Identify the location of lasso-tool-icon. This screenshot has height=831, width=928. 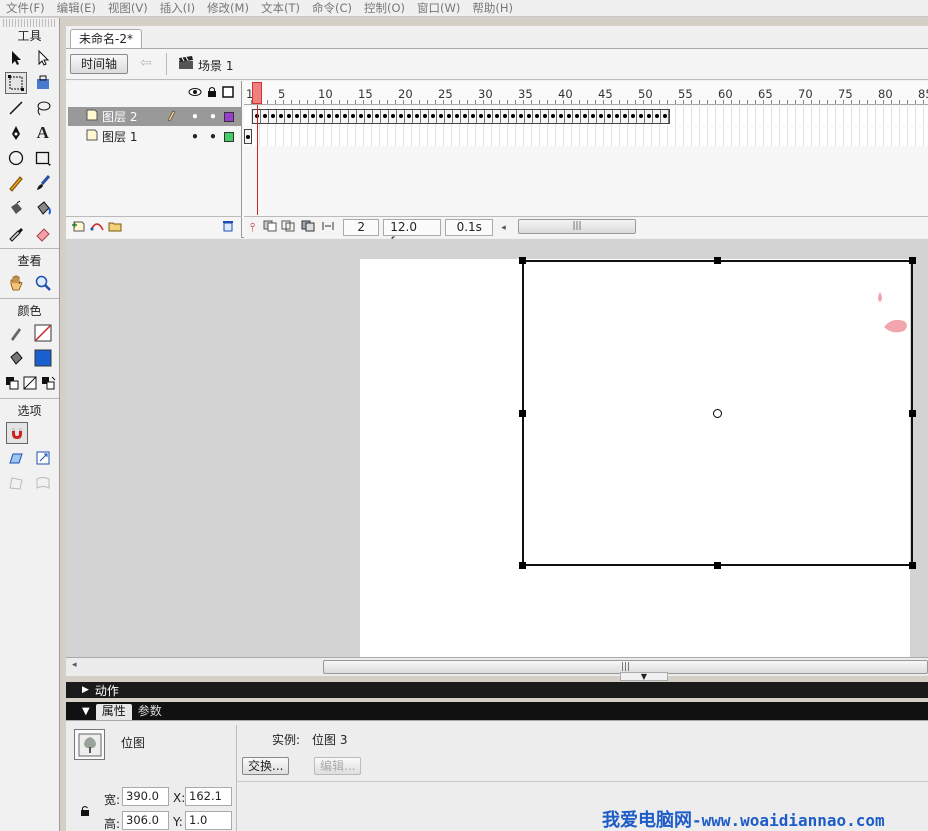
(43, 108).